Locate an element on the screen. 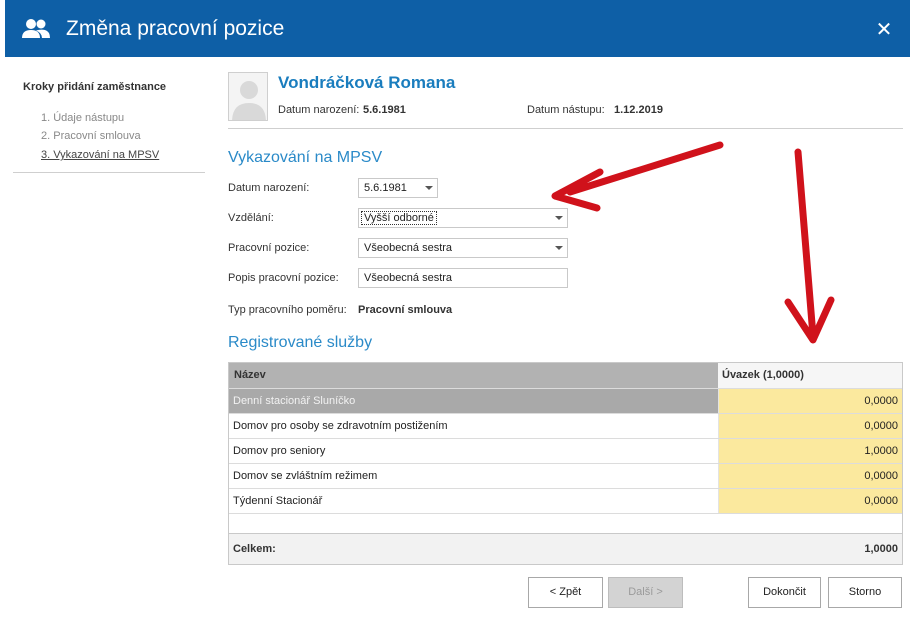 The width and height of the screenshot is (915, 618). position-desc-label: Popis pracovní pozice: is located at coordinates (283, 278).